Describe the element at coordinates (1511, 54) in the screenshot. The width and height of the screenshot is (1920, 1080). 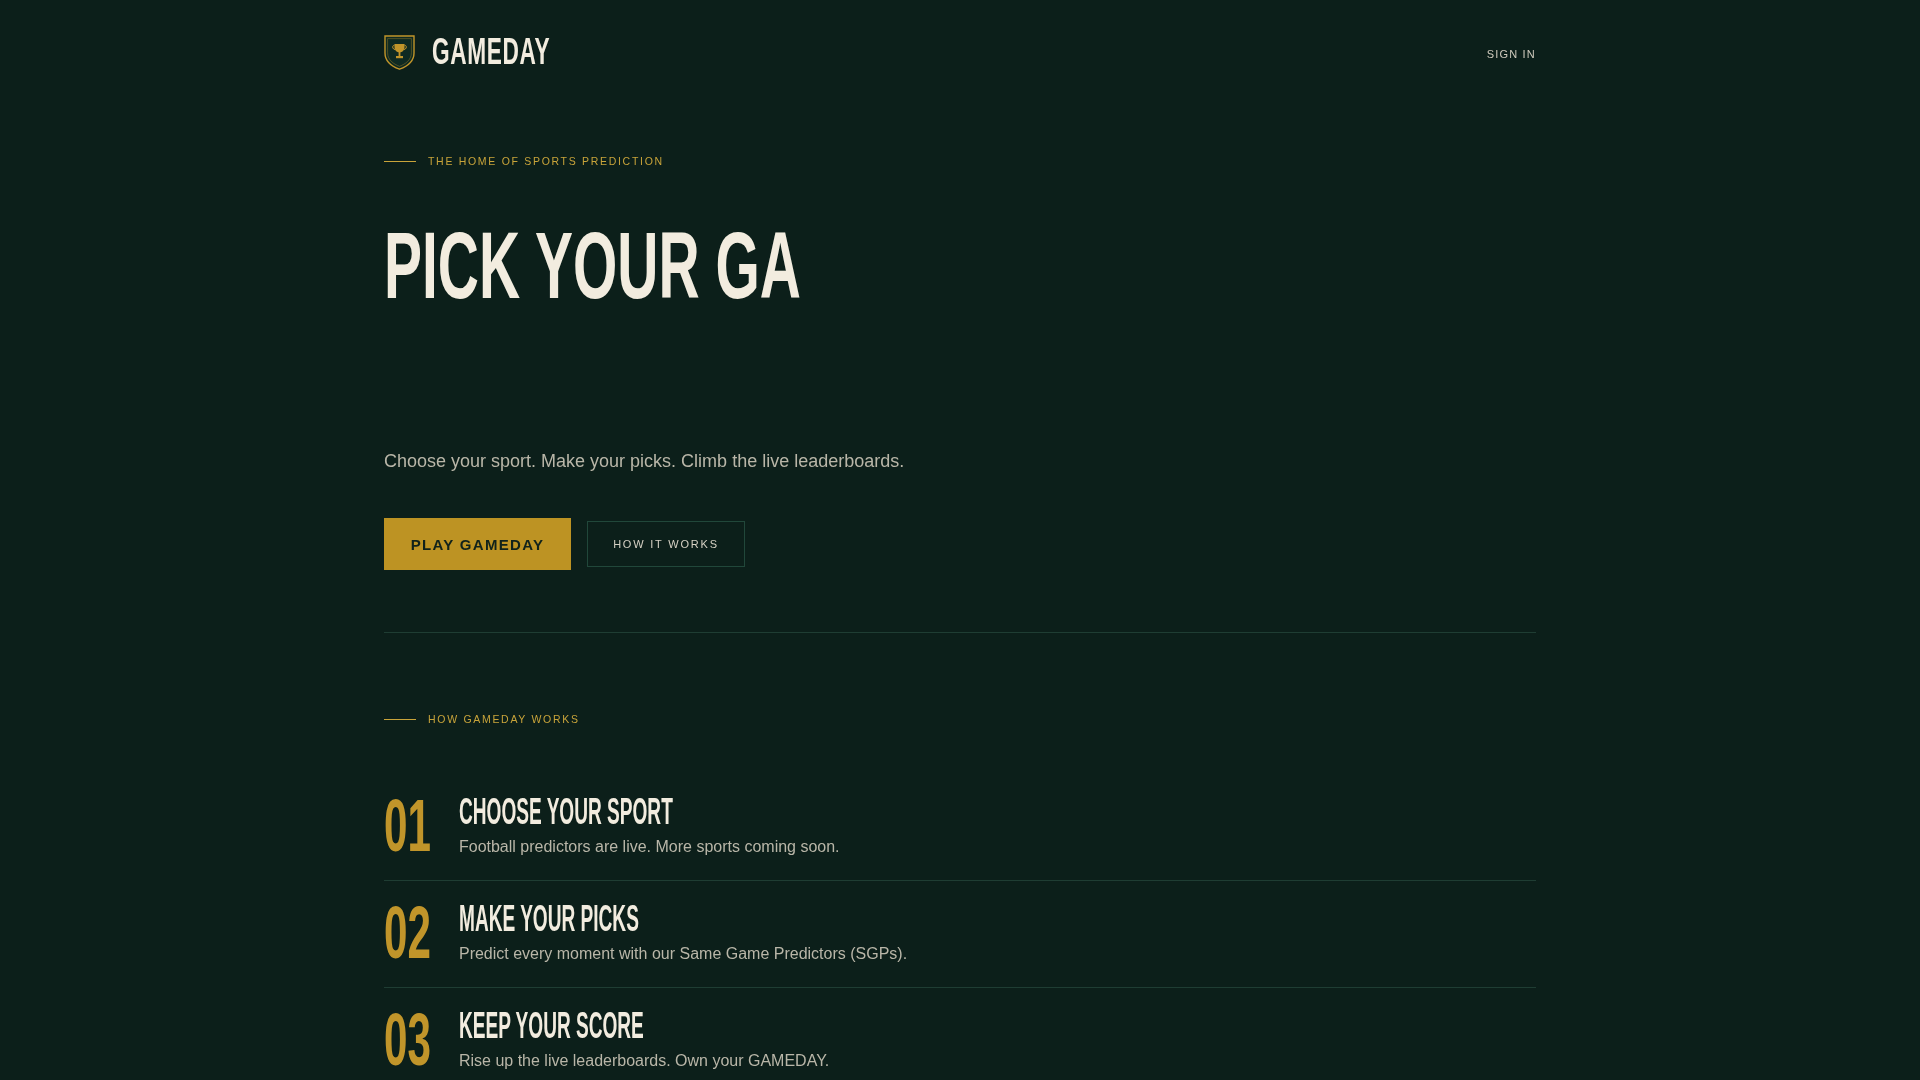
I see `sign-in-link: SIGN IN` at that location.